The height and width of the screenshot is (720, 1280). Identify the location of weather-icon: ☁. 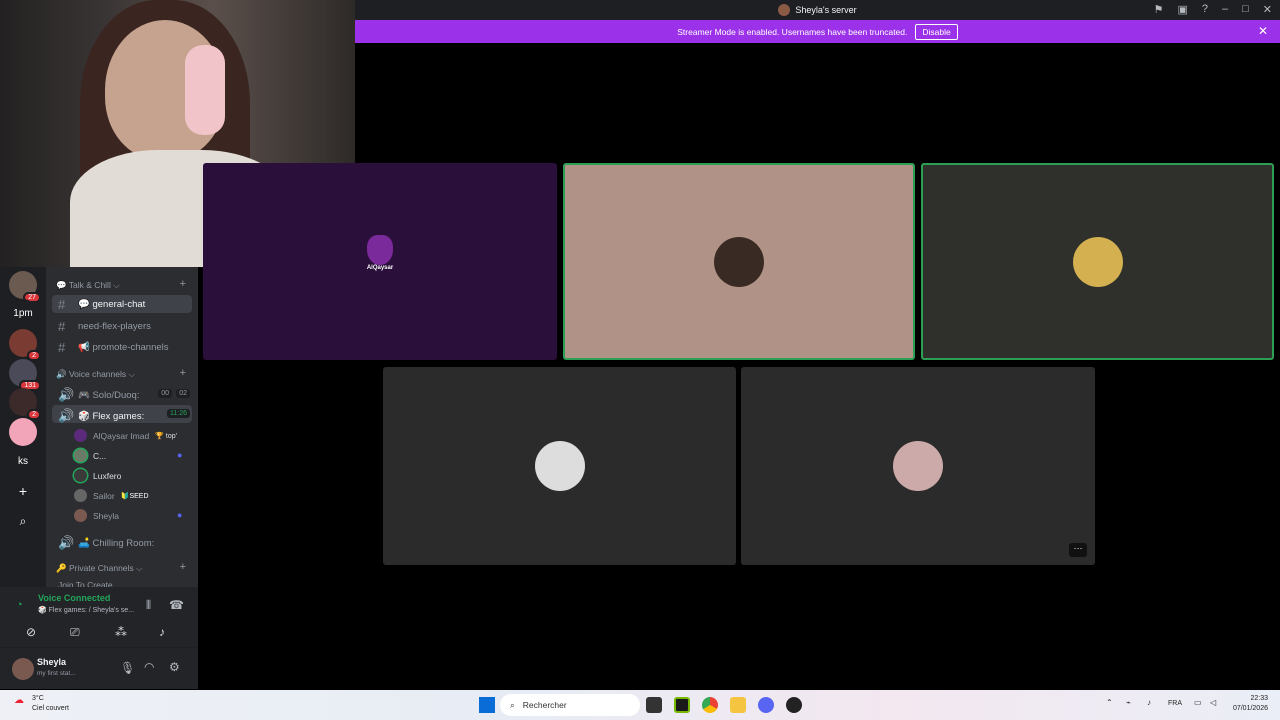
(19, 700).